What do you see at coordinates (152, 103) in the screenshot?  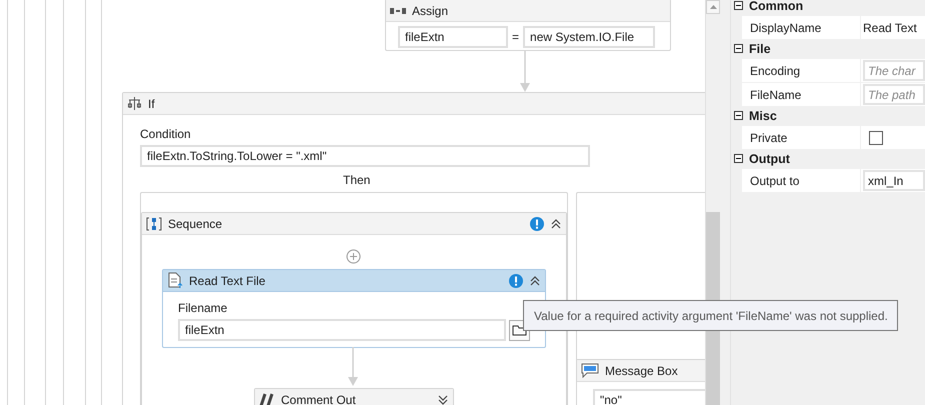 I see `activity-title: If` at bounding box center [152, 103].